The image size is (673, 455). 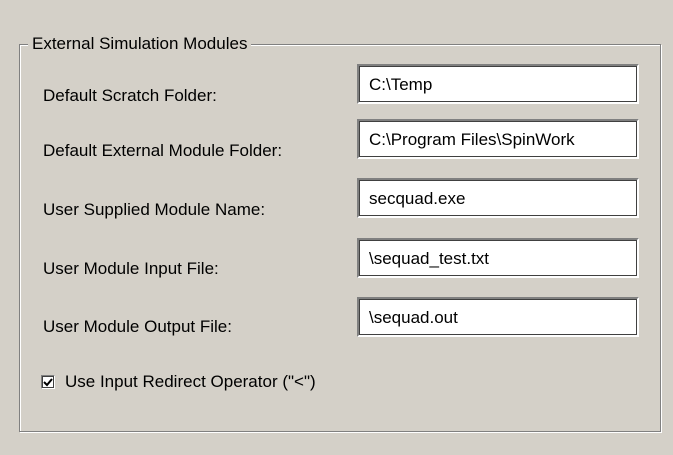 What do you see at coordinates (498, 317) in the screenshot?
I see `user-module-output-file-input` at bounding box center [498, 317].